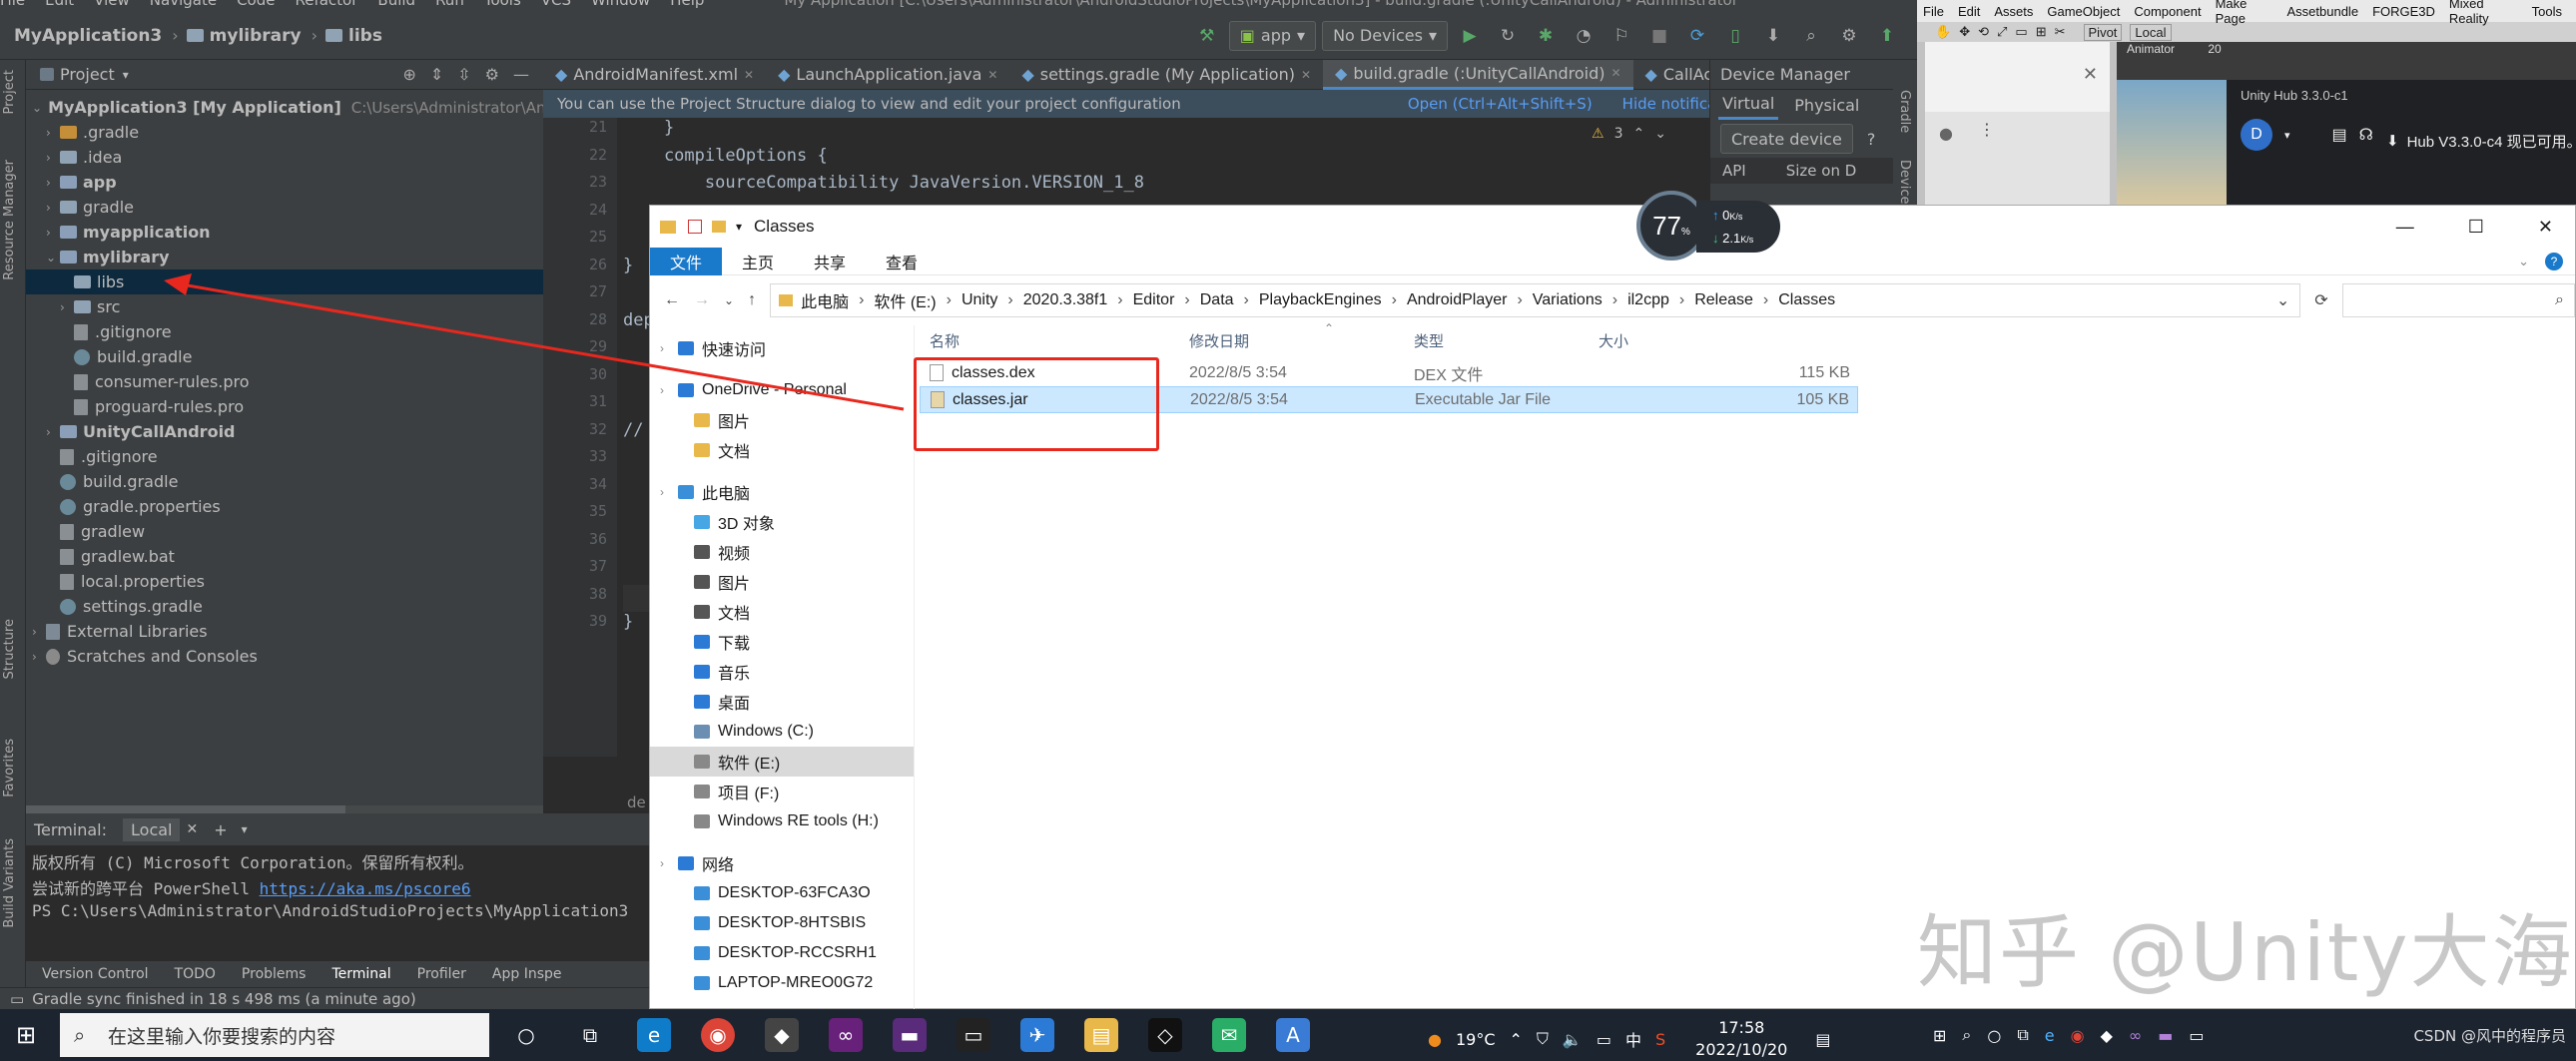 The image size is (2576, 1061). Describe the element at coordinates (1165, 1035) in the screenshot. I see `unity-hub-icon: ◇` at that location.